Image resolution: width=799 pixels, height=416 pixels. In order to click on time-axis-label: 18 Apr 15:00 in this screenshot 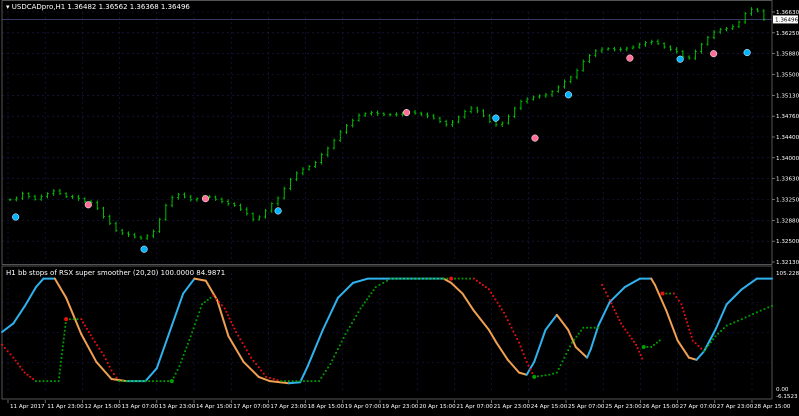, I will do `click(326, 407)`.